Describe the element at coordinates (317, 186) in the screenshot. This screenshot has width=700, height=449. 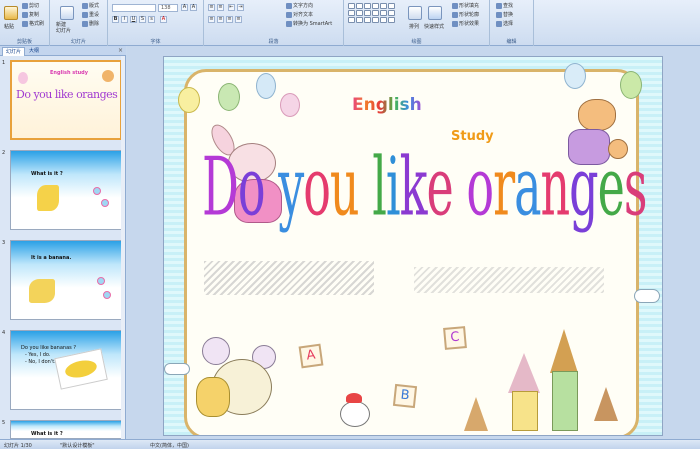
I see `title-glyph: o` at that location.